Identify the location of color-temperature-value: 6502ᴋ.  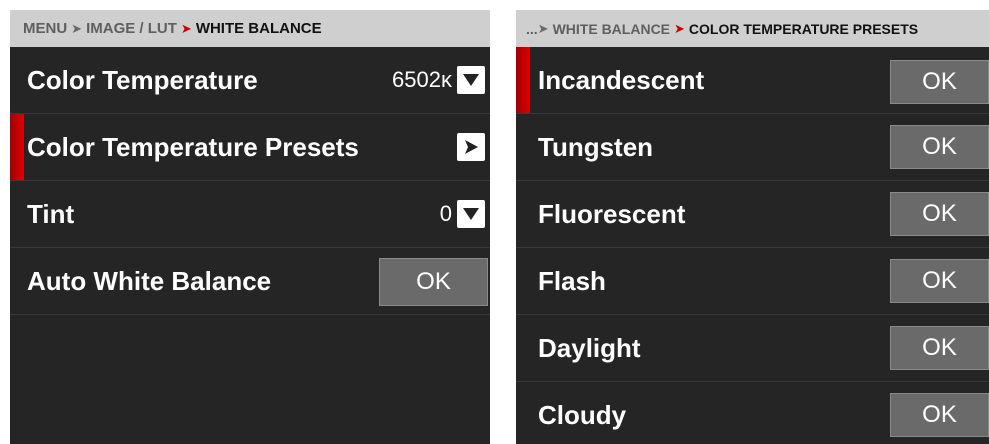
(422, 79).